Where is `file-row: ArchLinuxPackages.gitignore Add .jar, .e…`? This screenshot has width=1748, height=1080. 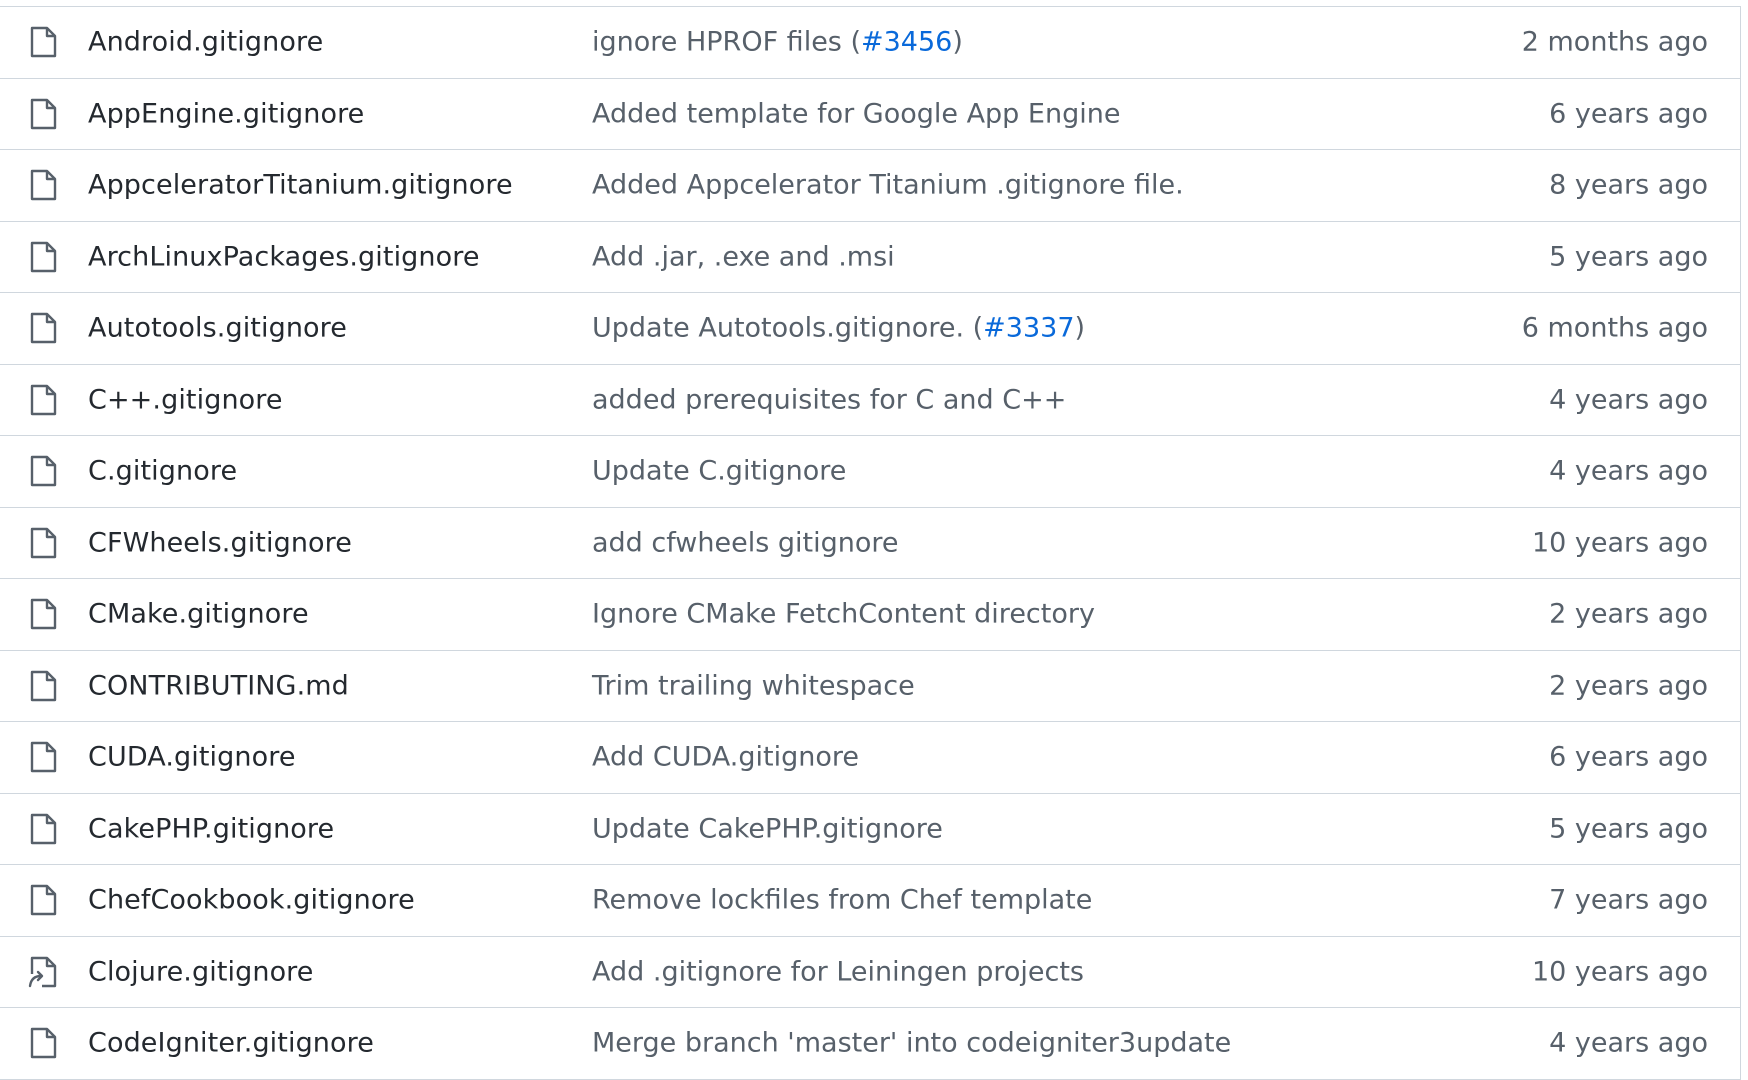 file-row: ArchLinuxPackages.gitignore Add .jar, .e… is located at coordinates (870, 257).